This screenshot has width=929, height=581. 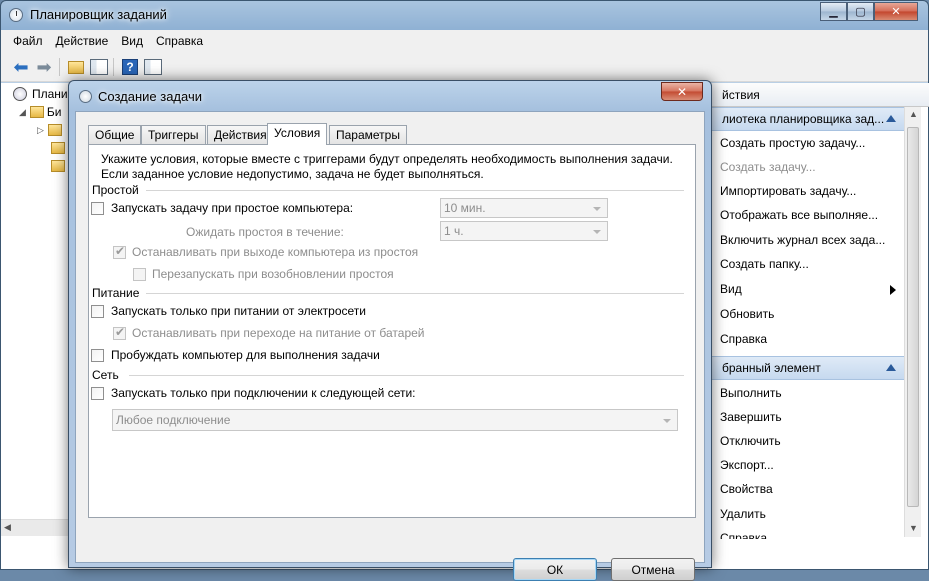 I want to click on action-disable: Отключить, so click(x=812, y=441).